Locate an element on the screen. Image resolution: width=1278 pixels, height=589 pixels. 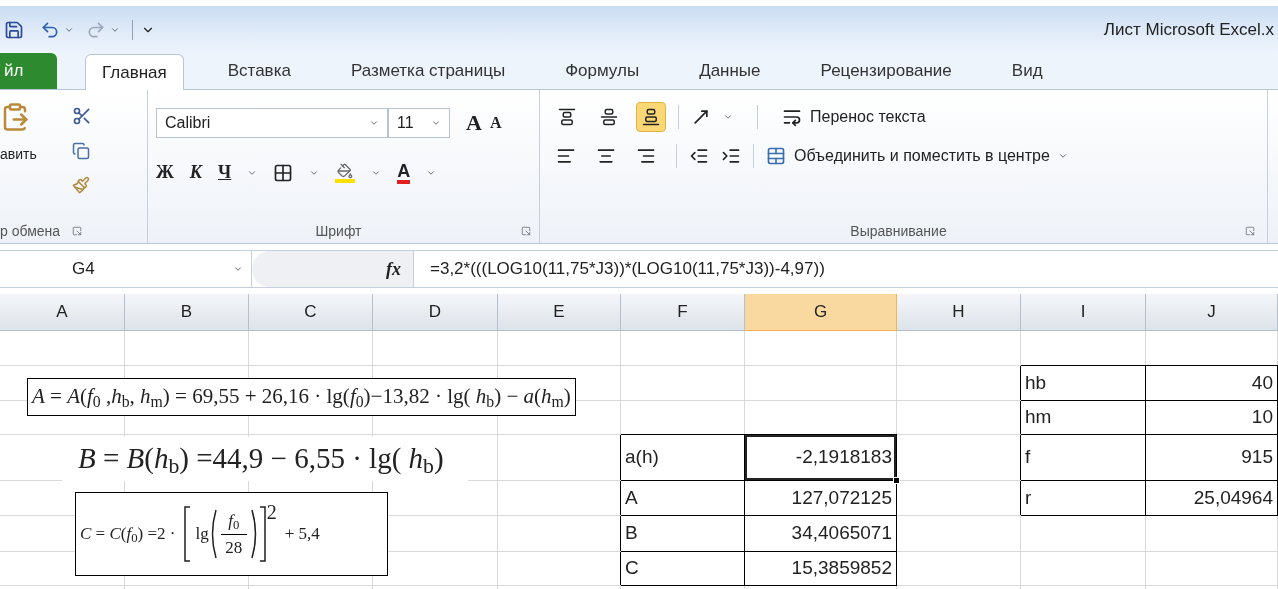
table-cell-text: 10 is located at coordinates (1262, 417).